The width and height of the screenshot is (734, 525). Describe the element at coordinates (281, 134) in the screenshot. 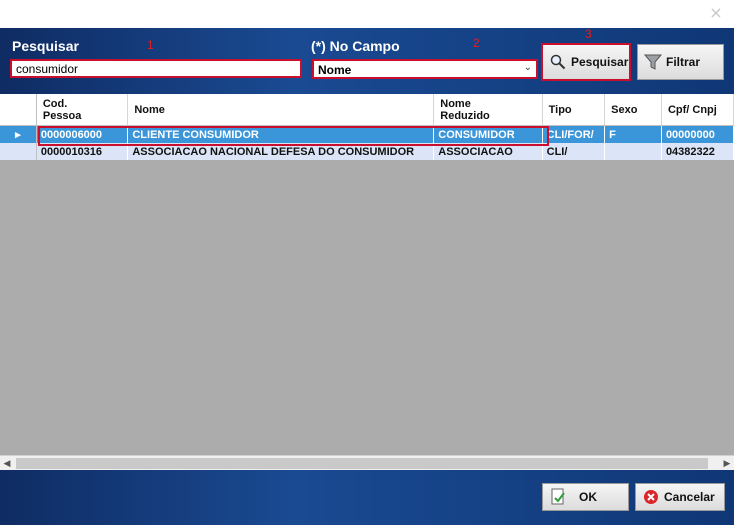

I see `cell-nome: CLIENTE CONSUMIDOR` at that location.